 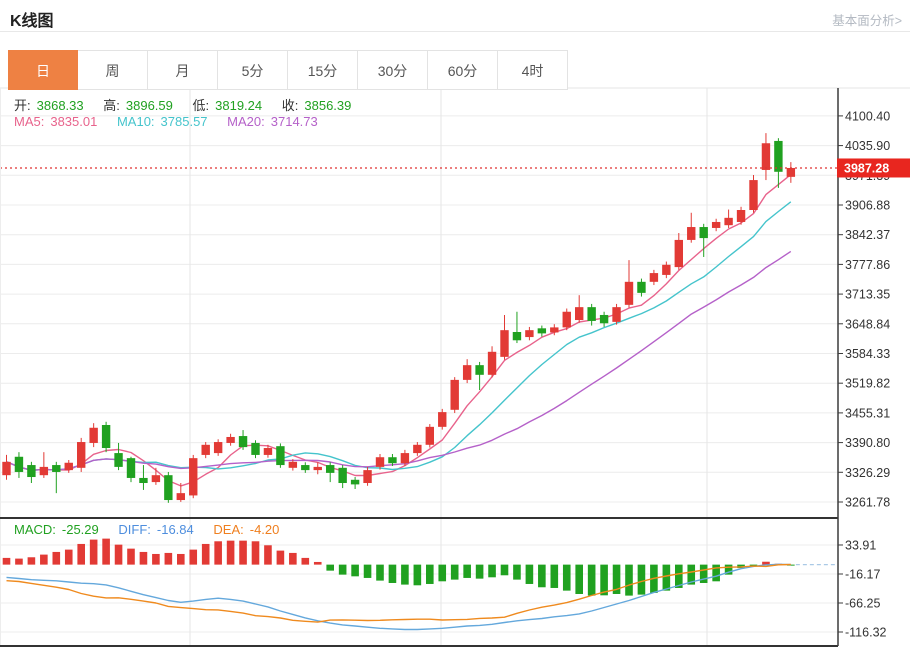 What do you see at coordinates (183, 70) in the screenshot?
I see `tab-month: 月` at bounding box center [183, 70].